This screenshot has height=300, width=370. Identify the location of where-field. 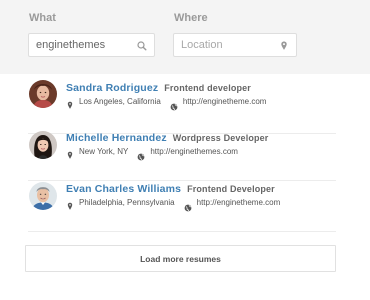
(235, 45).